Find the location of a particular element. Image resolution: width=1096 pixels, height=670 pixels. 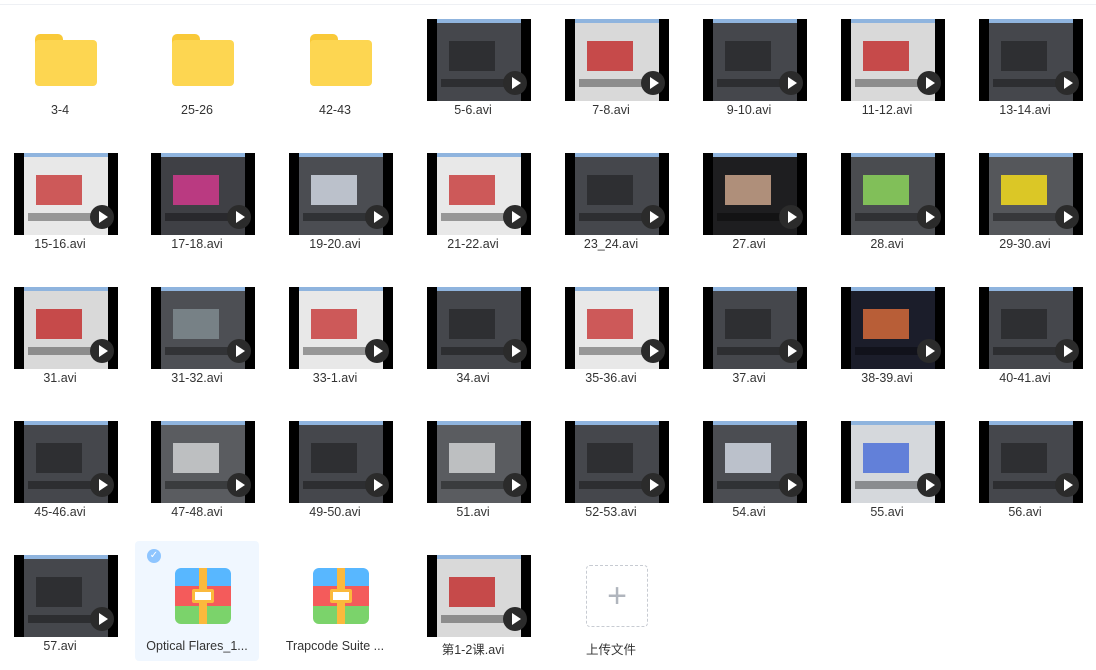

file-item: 51.avi is located at coordinates (473, 467).